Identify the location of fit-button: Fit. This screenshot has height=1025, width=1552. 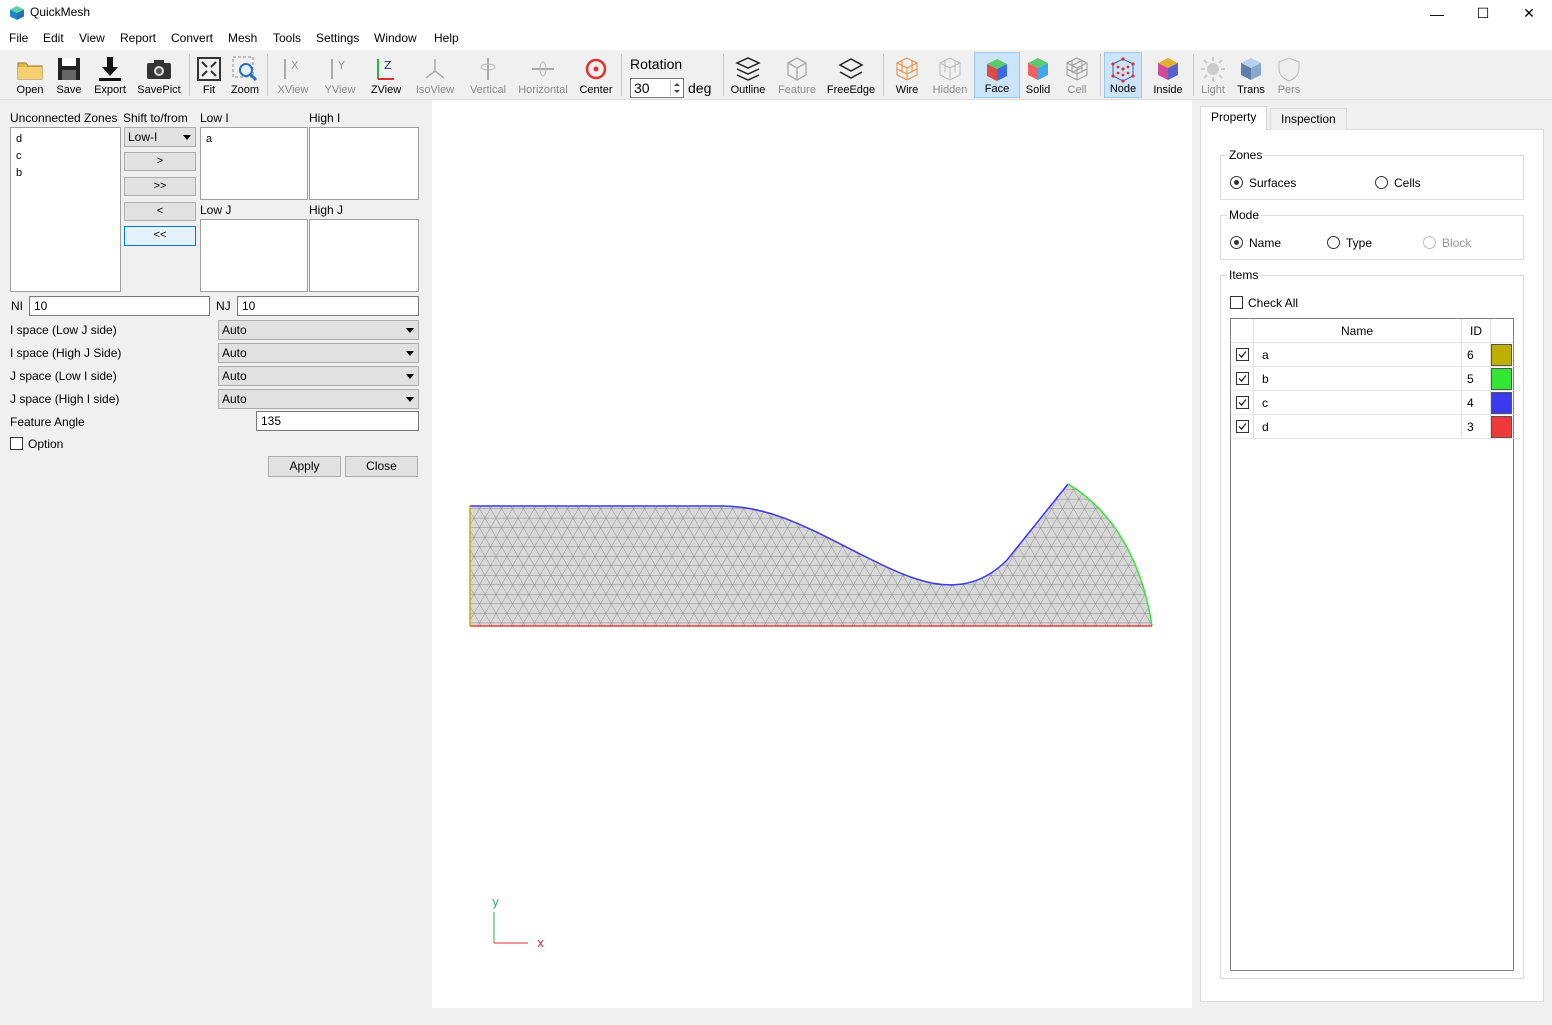
(209, 75).